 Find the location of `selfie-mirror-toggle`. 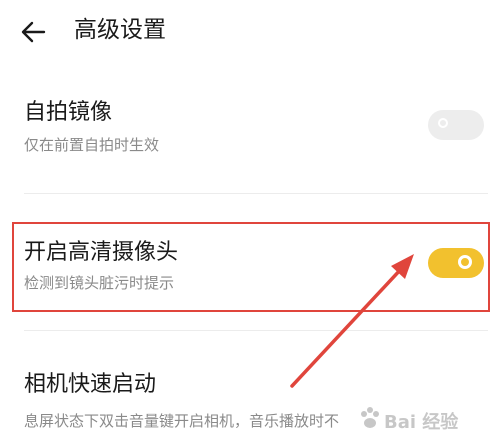

selfie-mirror-toggle is located at coordinates (456, 125).